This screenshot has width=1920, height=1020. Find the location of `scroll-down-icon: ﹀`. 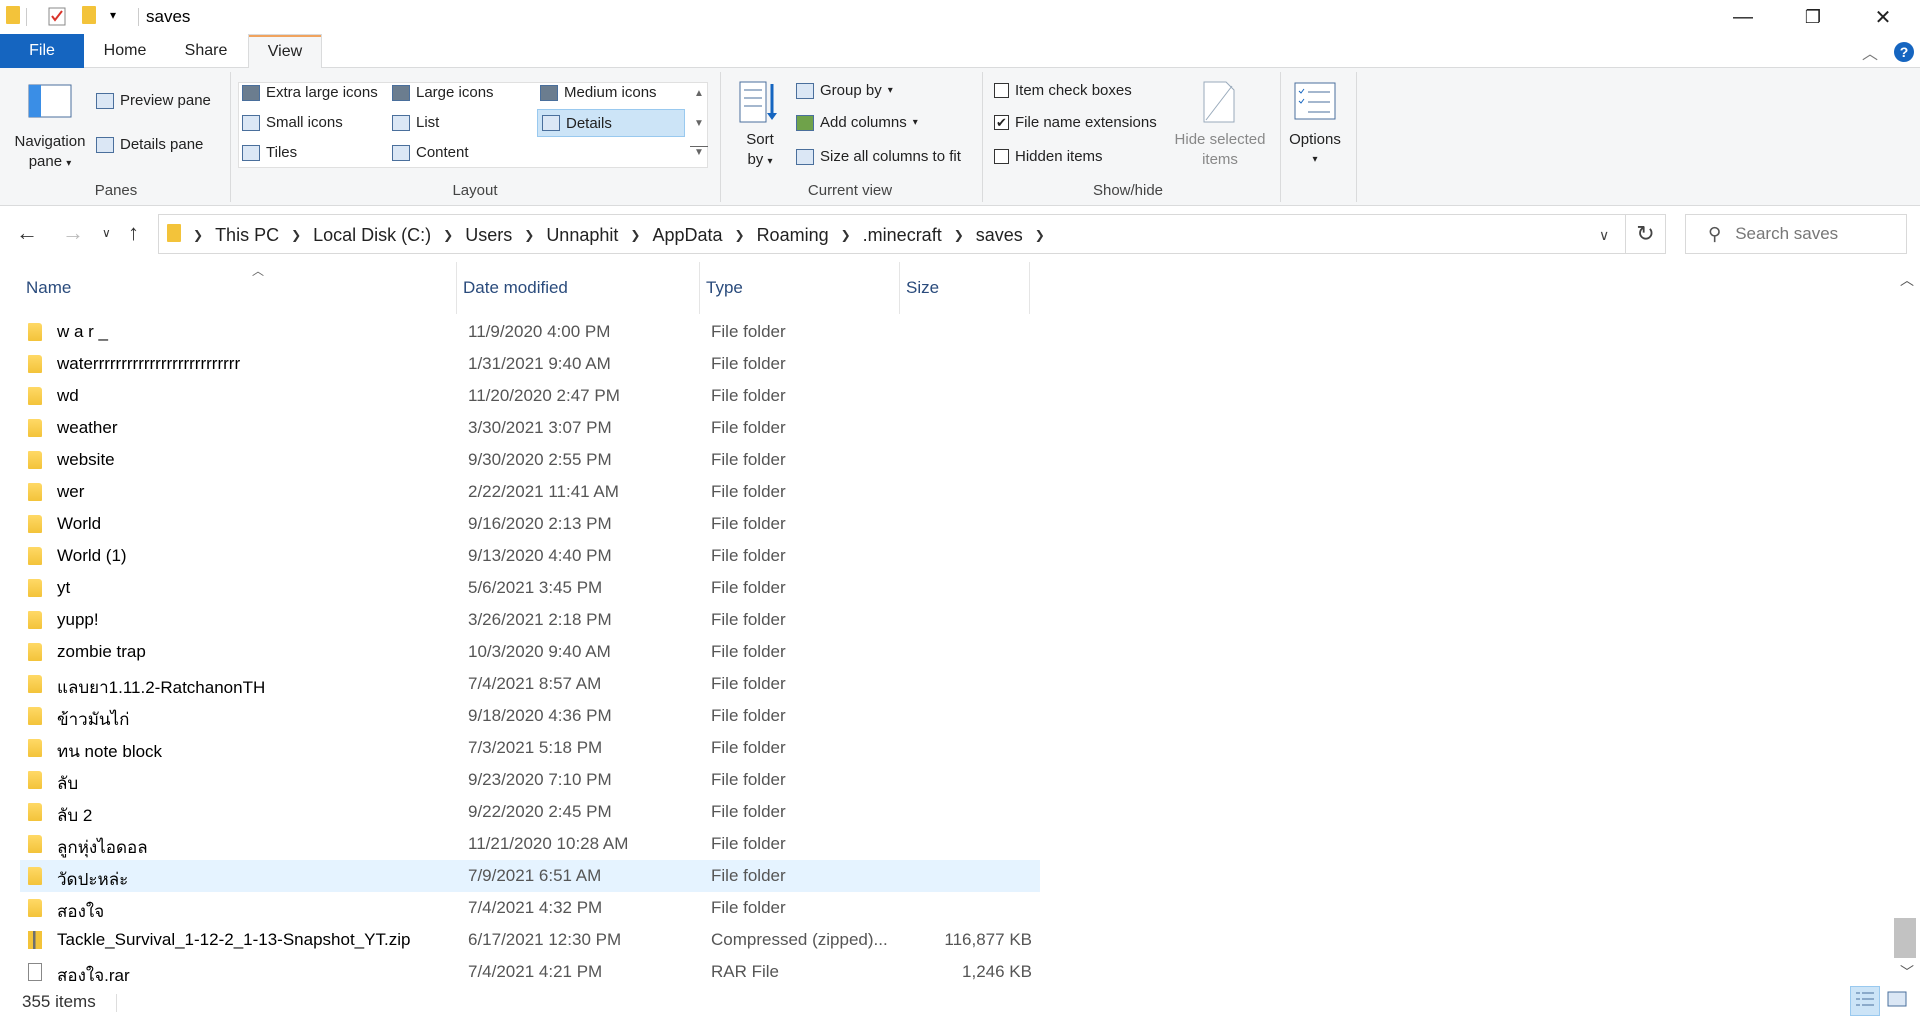

scroll-down-icon: ﹀ is located at coordinates (1907, 972).